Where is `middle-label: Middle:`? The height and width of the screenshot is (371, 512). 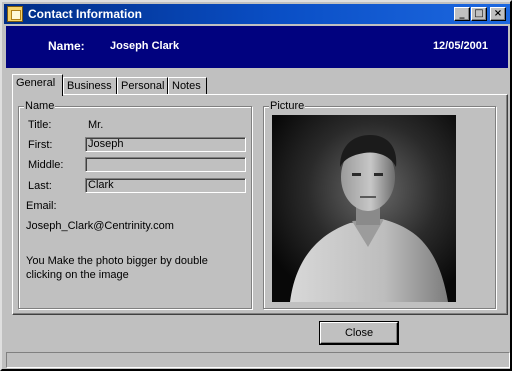 middle-label: Middle: is located at coordinates (46, 165).